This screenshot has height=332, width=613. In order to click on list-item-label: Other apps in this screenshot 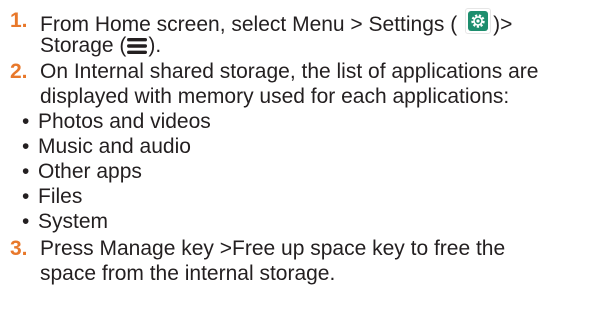, I will do `click(90, 171)`.